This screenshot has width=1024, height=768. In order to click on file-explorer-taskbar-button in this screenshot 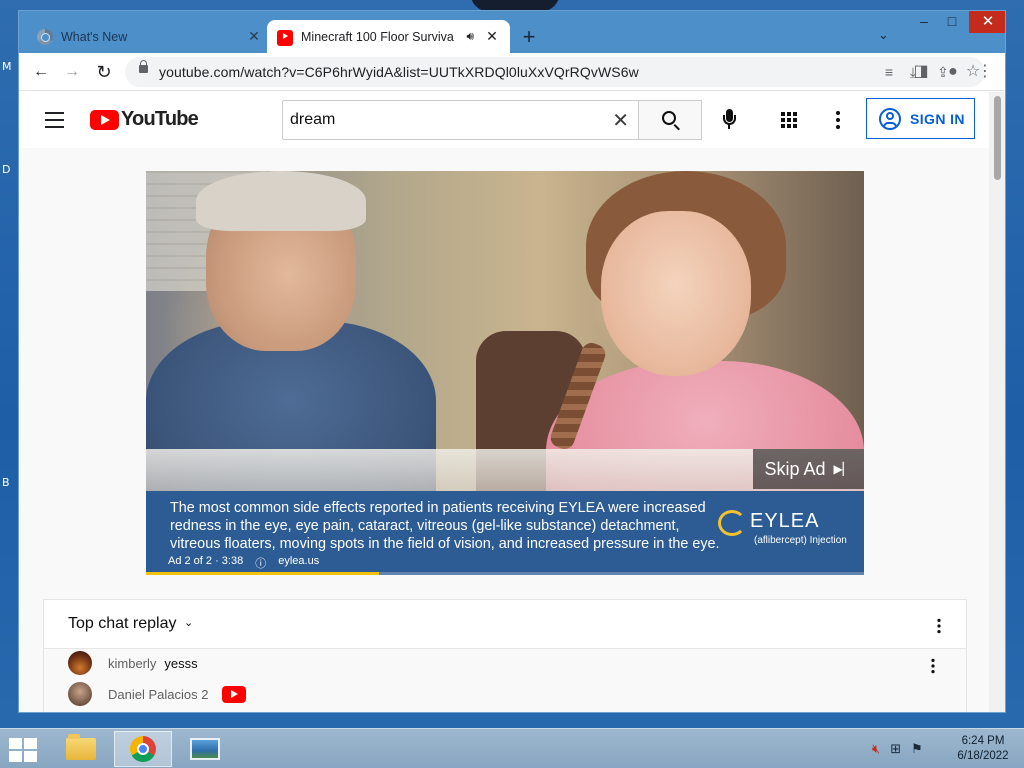, I will do `click(81, 749)`.